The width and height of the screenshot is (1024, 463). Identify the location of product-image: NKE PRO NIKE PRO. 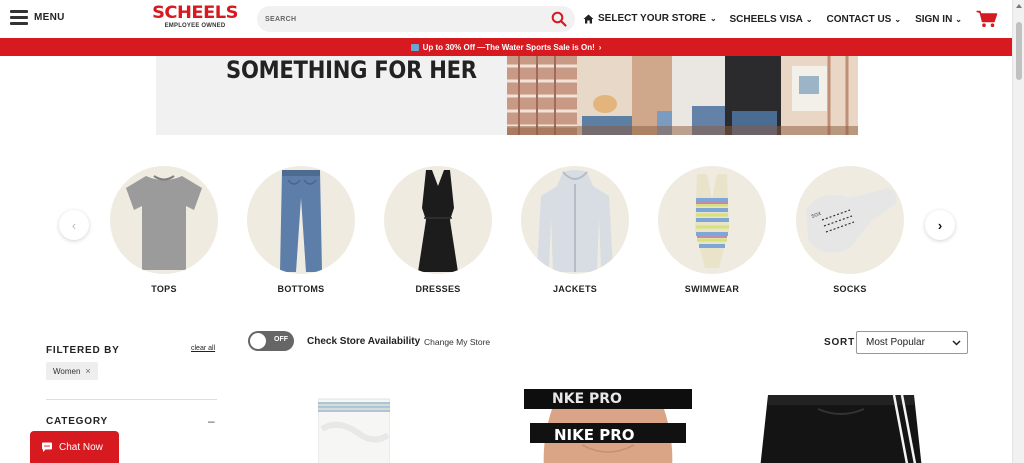
(608, 426).